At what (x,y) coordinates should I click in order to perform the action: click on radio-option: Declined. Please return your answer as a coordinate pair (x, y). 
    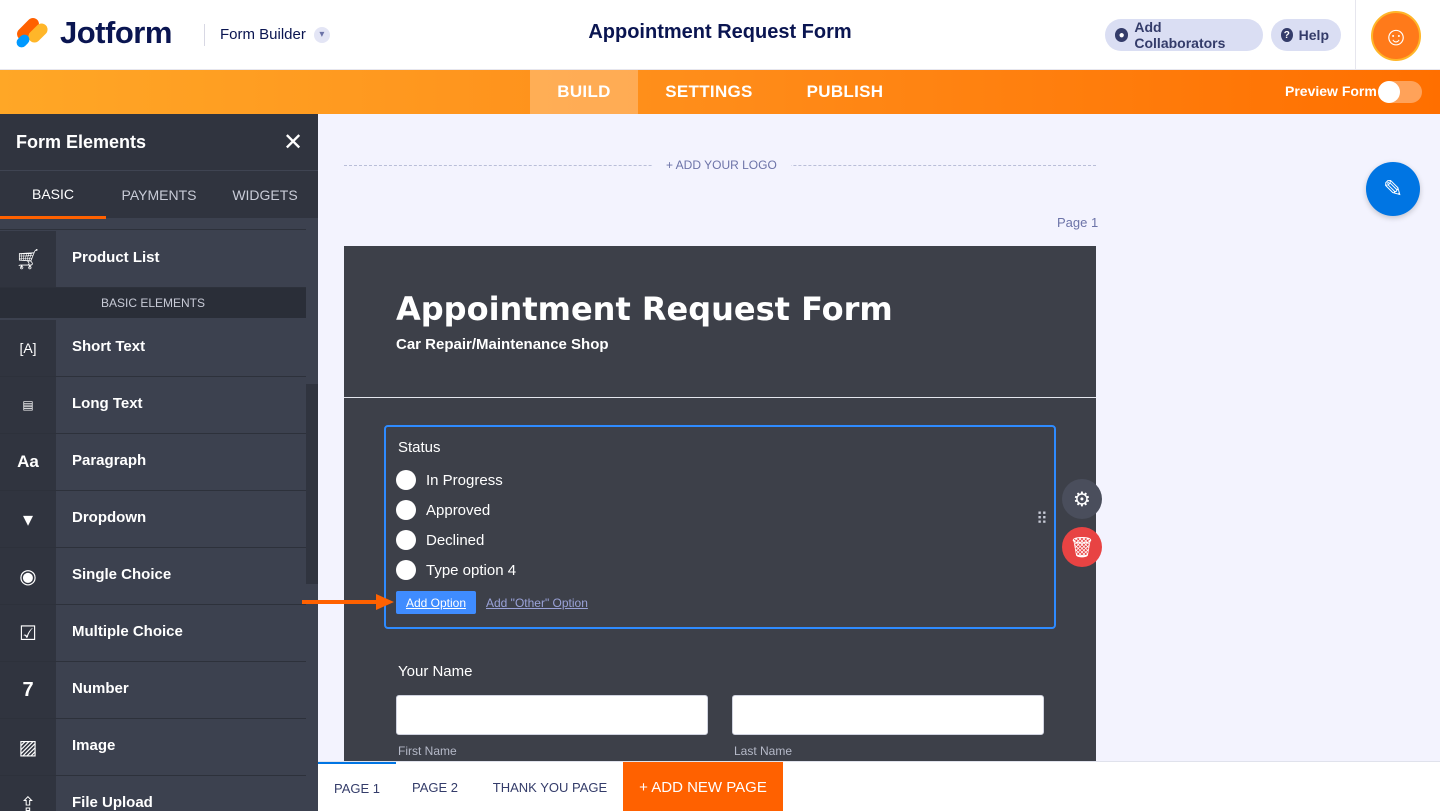
    Looking at the image, I should click on (440, 540).